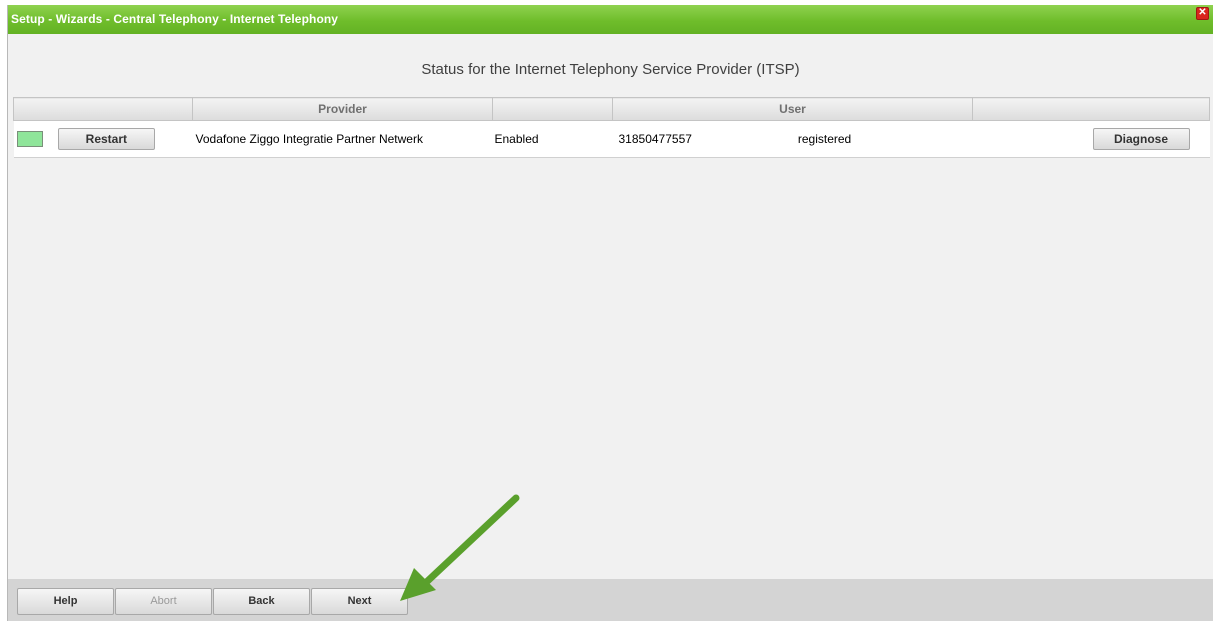 The width and height of the screenshot is (1213, 621). I want to click on table-header-row: Provider User, so click(611, 109).